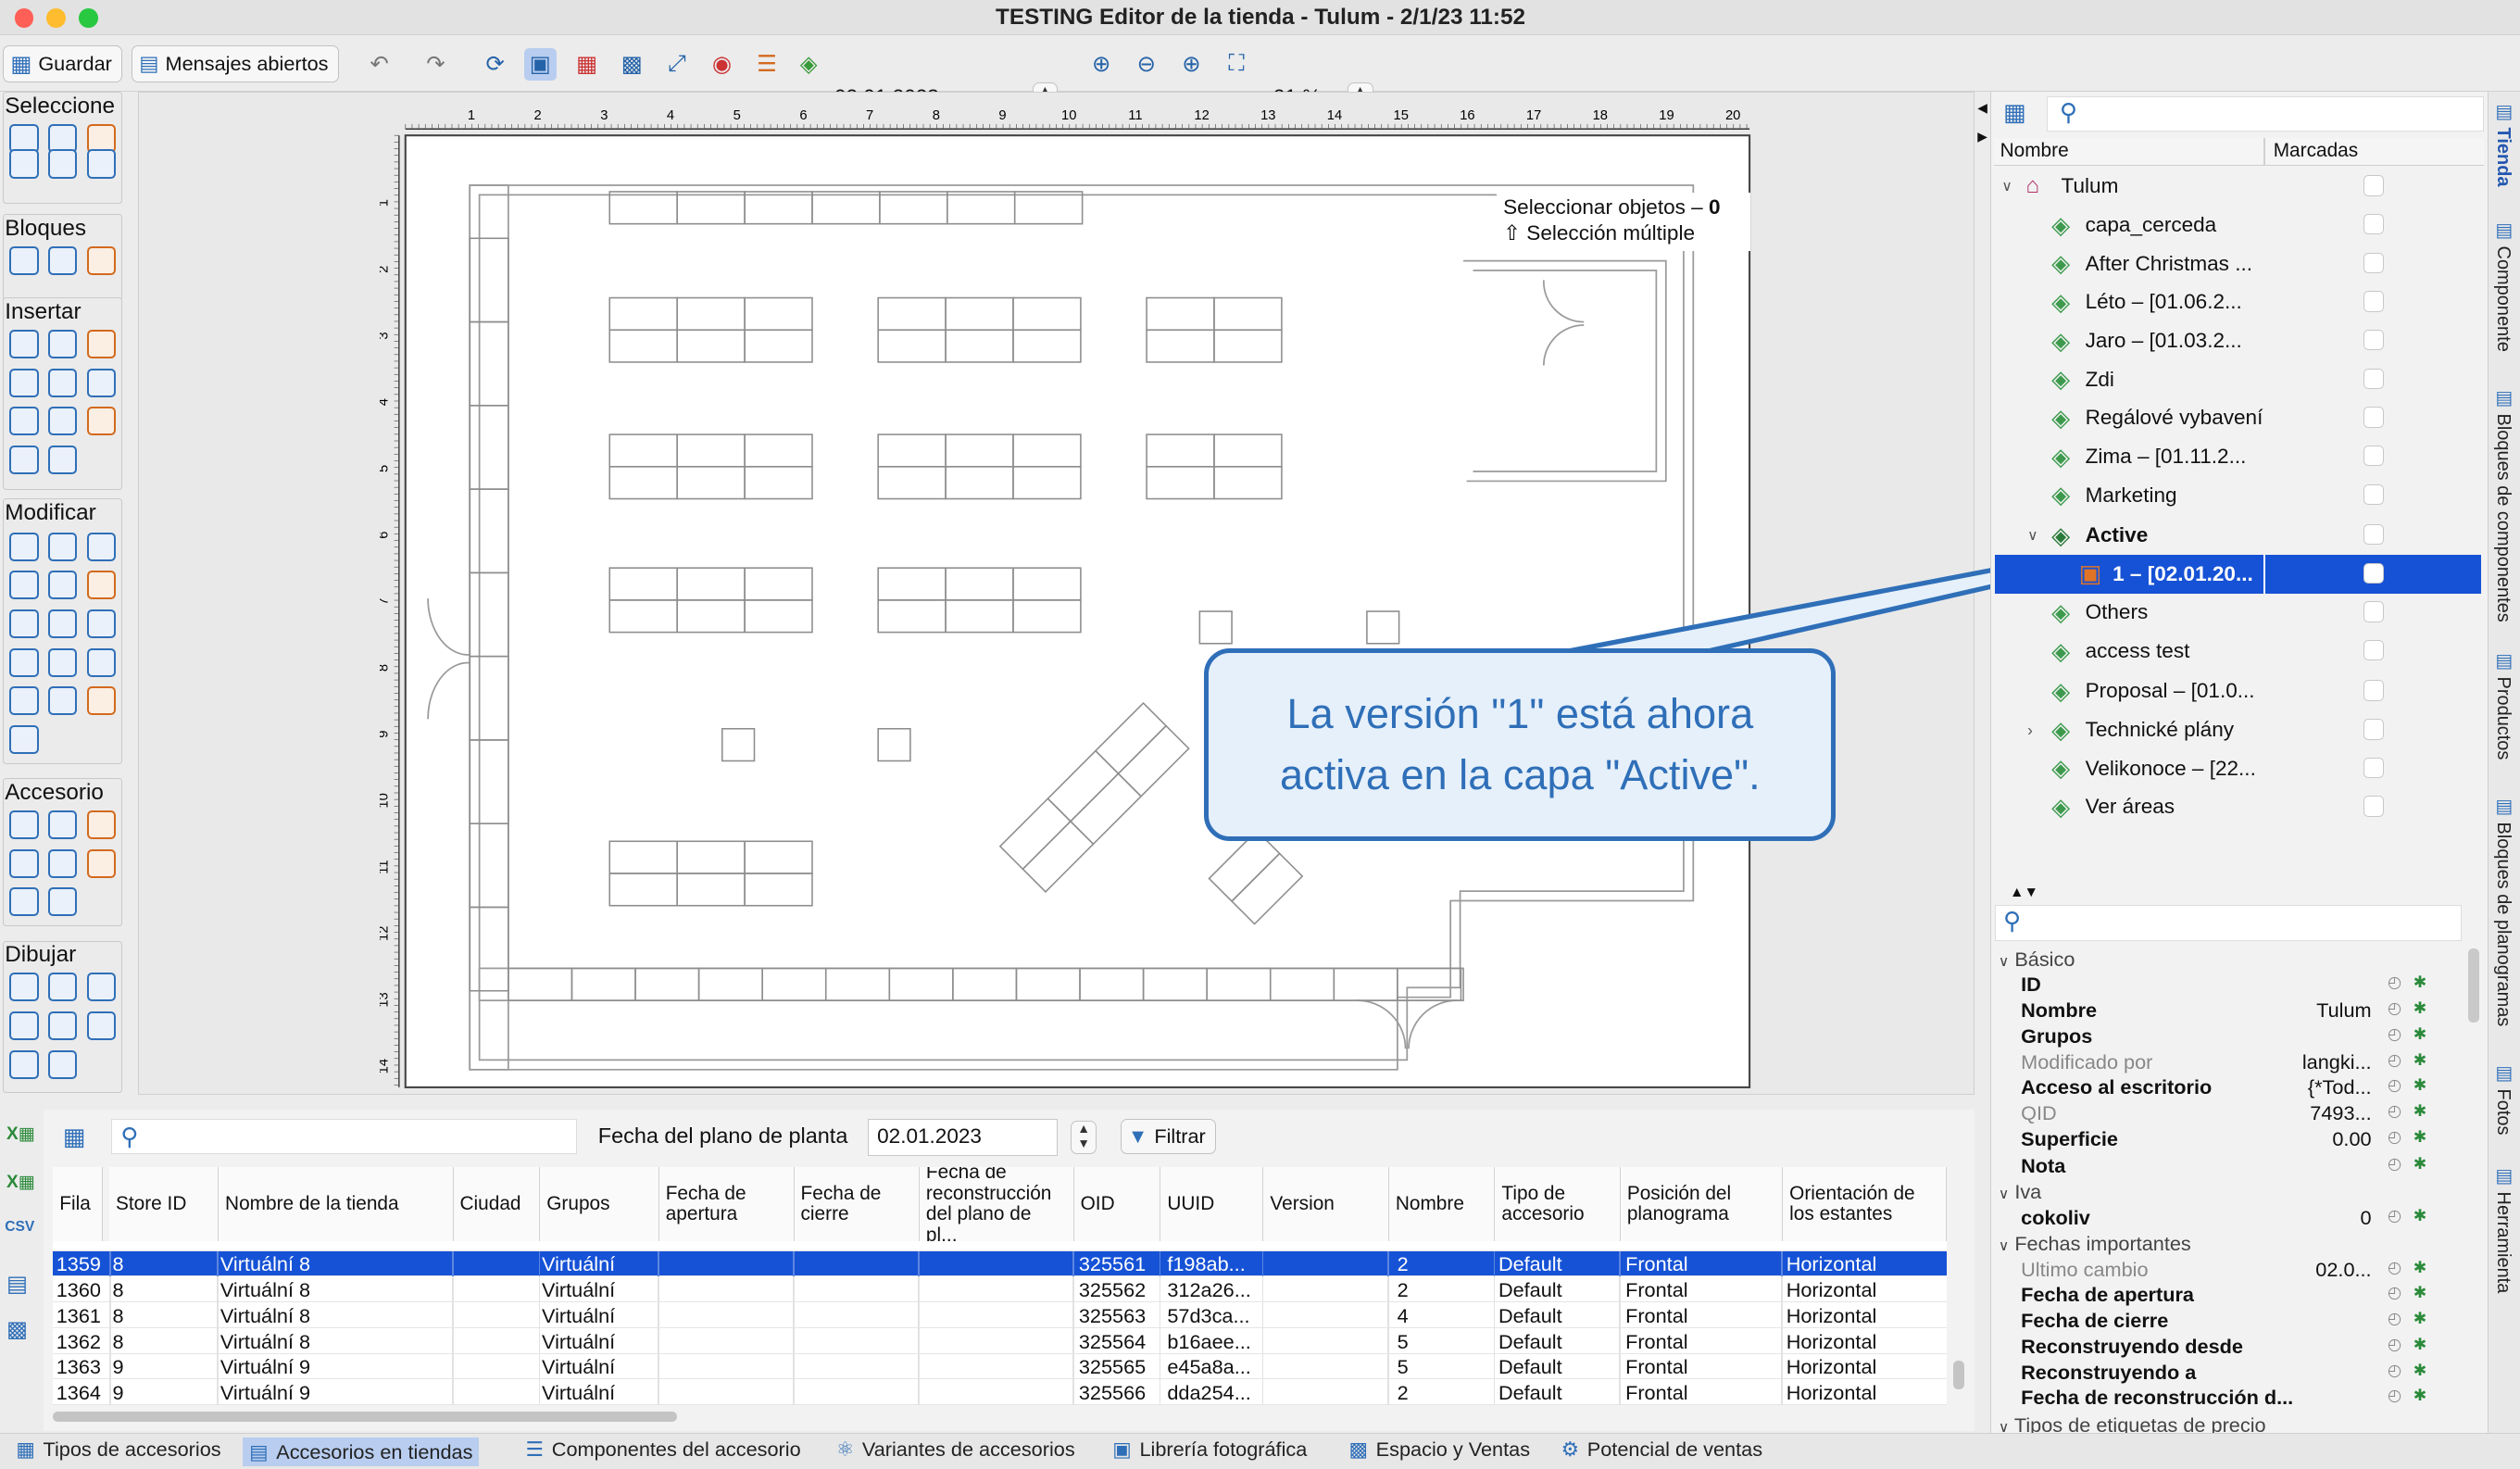 This screenshot has width=2520, height=1469. Describe the element at coordinates (336, 1204) in the screenshot. I see `table-header: Nombre de la tienda` at that location.